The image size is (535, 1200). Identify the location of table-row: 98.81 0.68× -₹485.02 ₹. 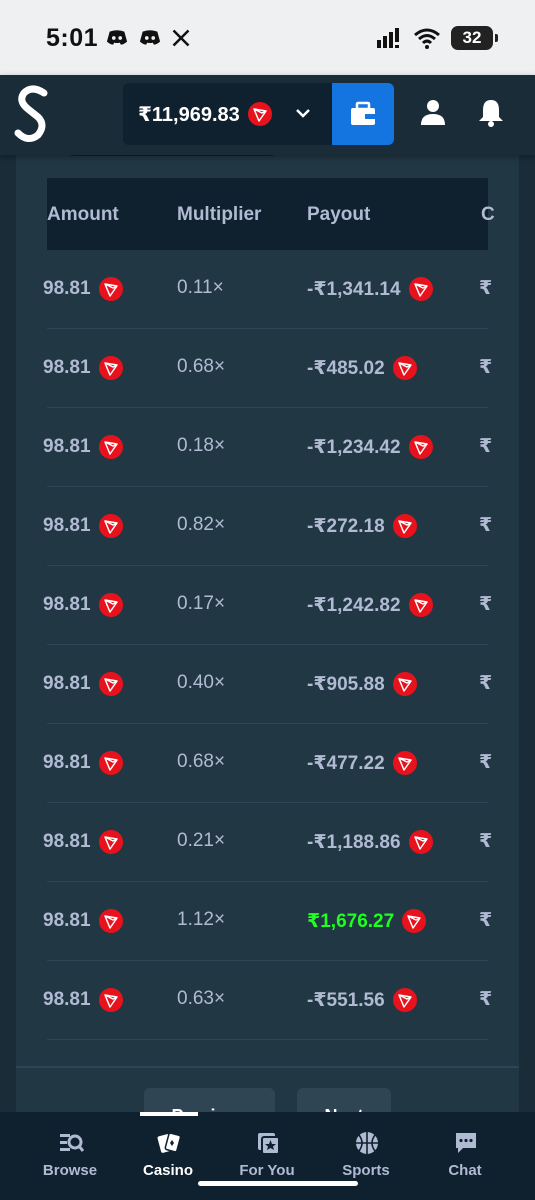
(267, 368).